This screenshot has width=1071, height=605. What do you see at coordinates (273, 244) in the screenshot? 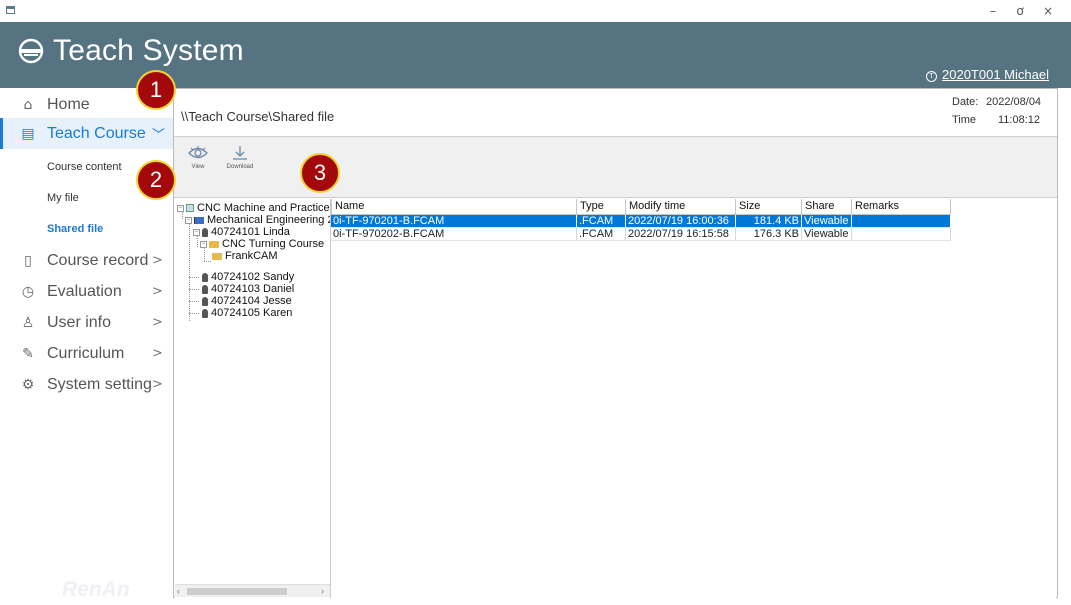
I see `tree-node-label: CNC Turning Course` at bounding box center [273, 244].